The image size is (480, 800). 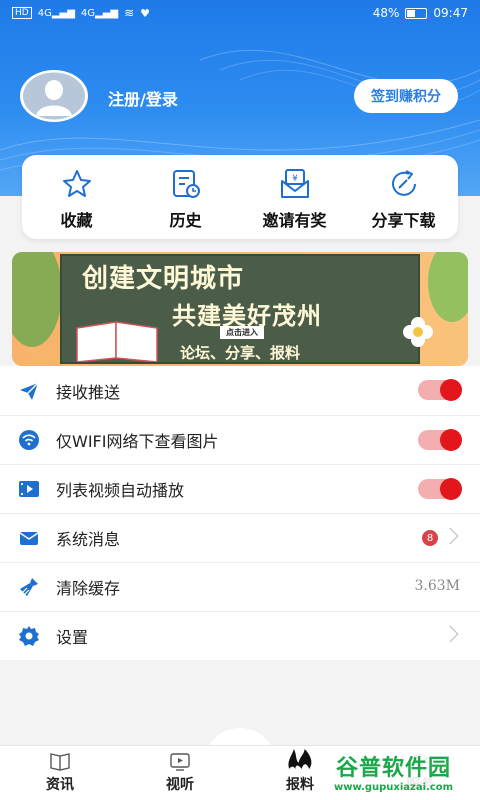 What do you see at coordinates (60, 785) in the screenshot?
I see `tab-label: 资讯` at bounding box center [60, 785].